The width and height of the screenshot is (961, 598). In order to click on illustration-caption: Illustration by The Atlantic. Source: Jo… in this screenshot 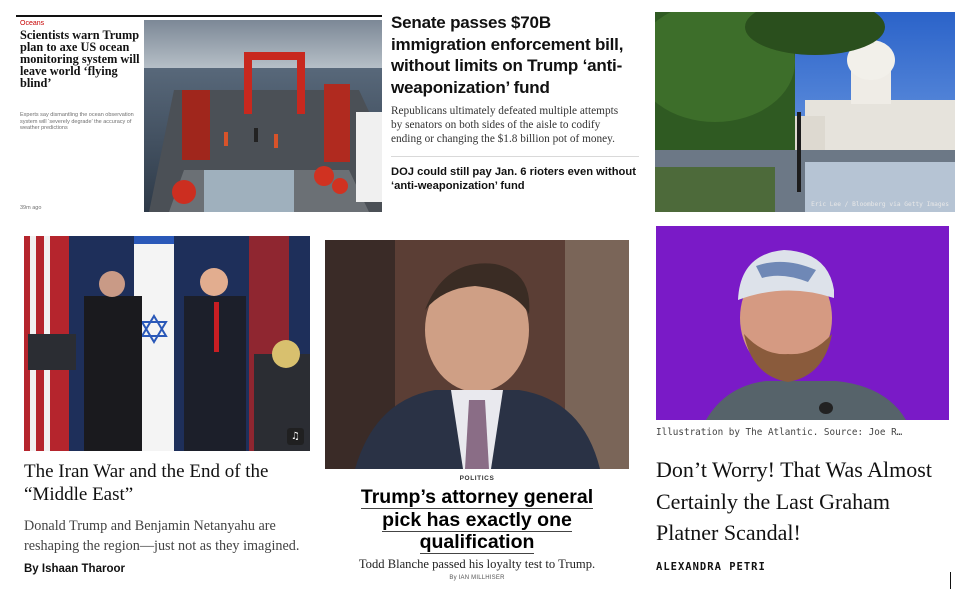, I will do `click(779, 432)`.